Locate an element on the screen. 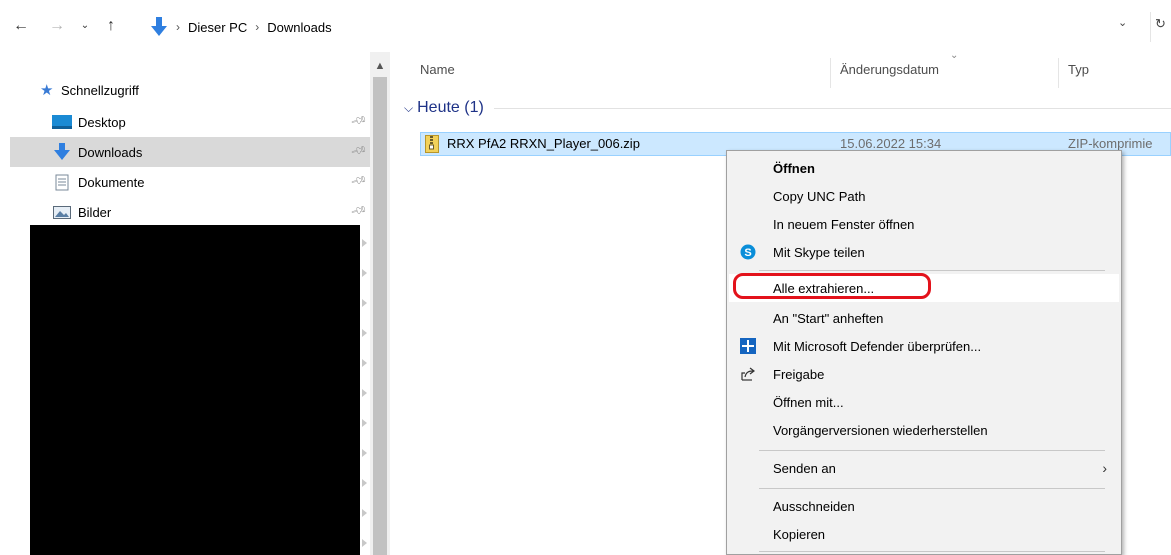 This screenshot has height=555, width=1171. menu-item-open: Öffnen is located at coordinates (924, 168).